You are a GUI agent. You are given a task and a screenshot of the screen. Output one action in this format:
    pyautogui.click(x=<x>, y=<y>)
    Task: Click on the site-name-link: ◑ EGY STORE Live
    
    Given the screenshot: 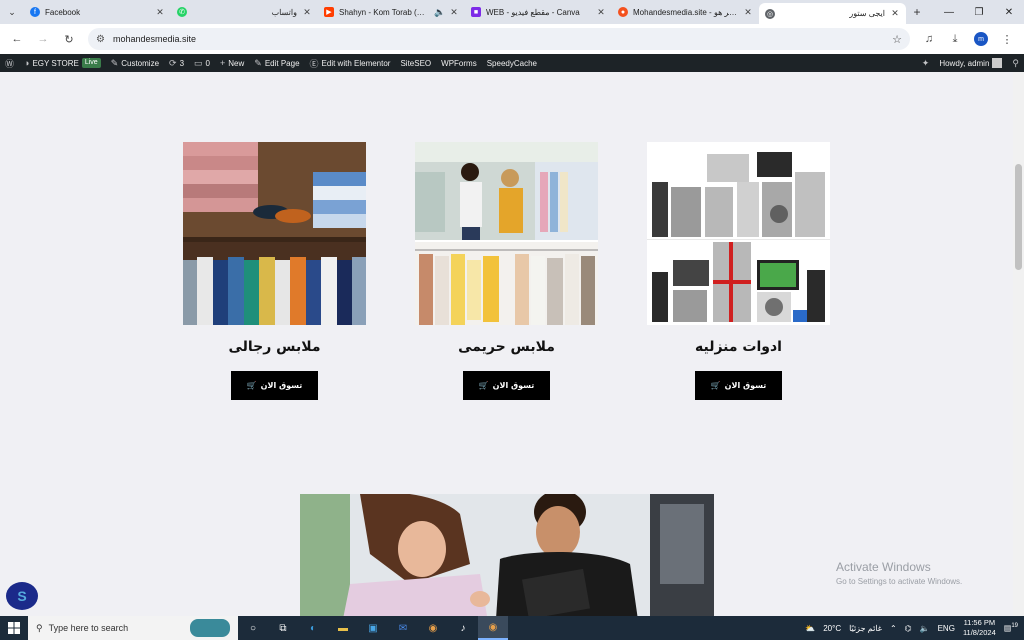 What is the action you would take?
    pyautogui.click(x=62, y=63)
    